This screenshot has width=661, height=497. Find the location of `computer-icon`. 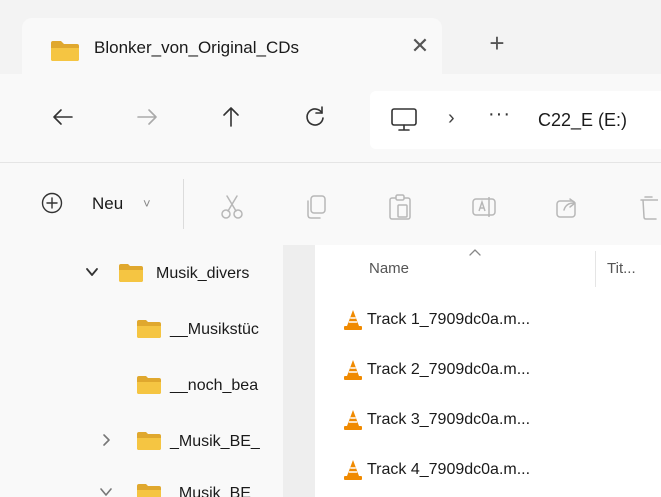

computer-icon is located at coordinates (404, 122).